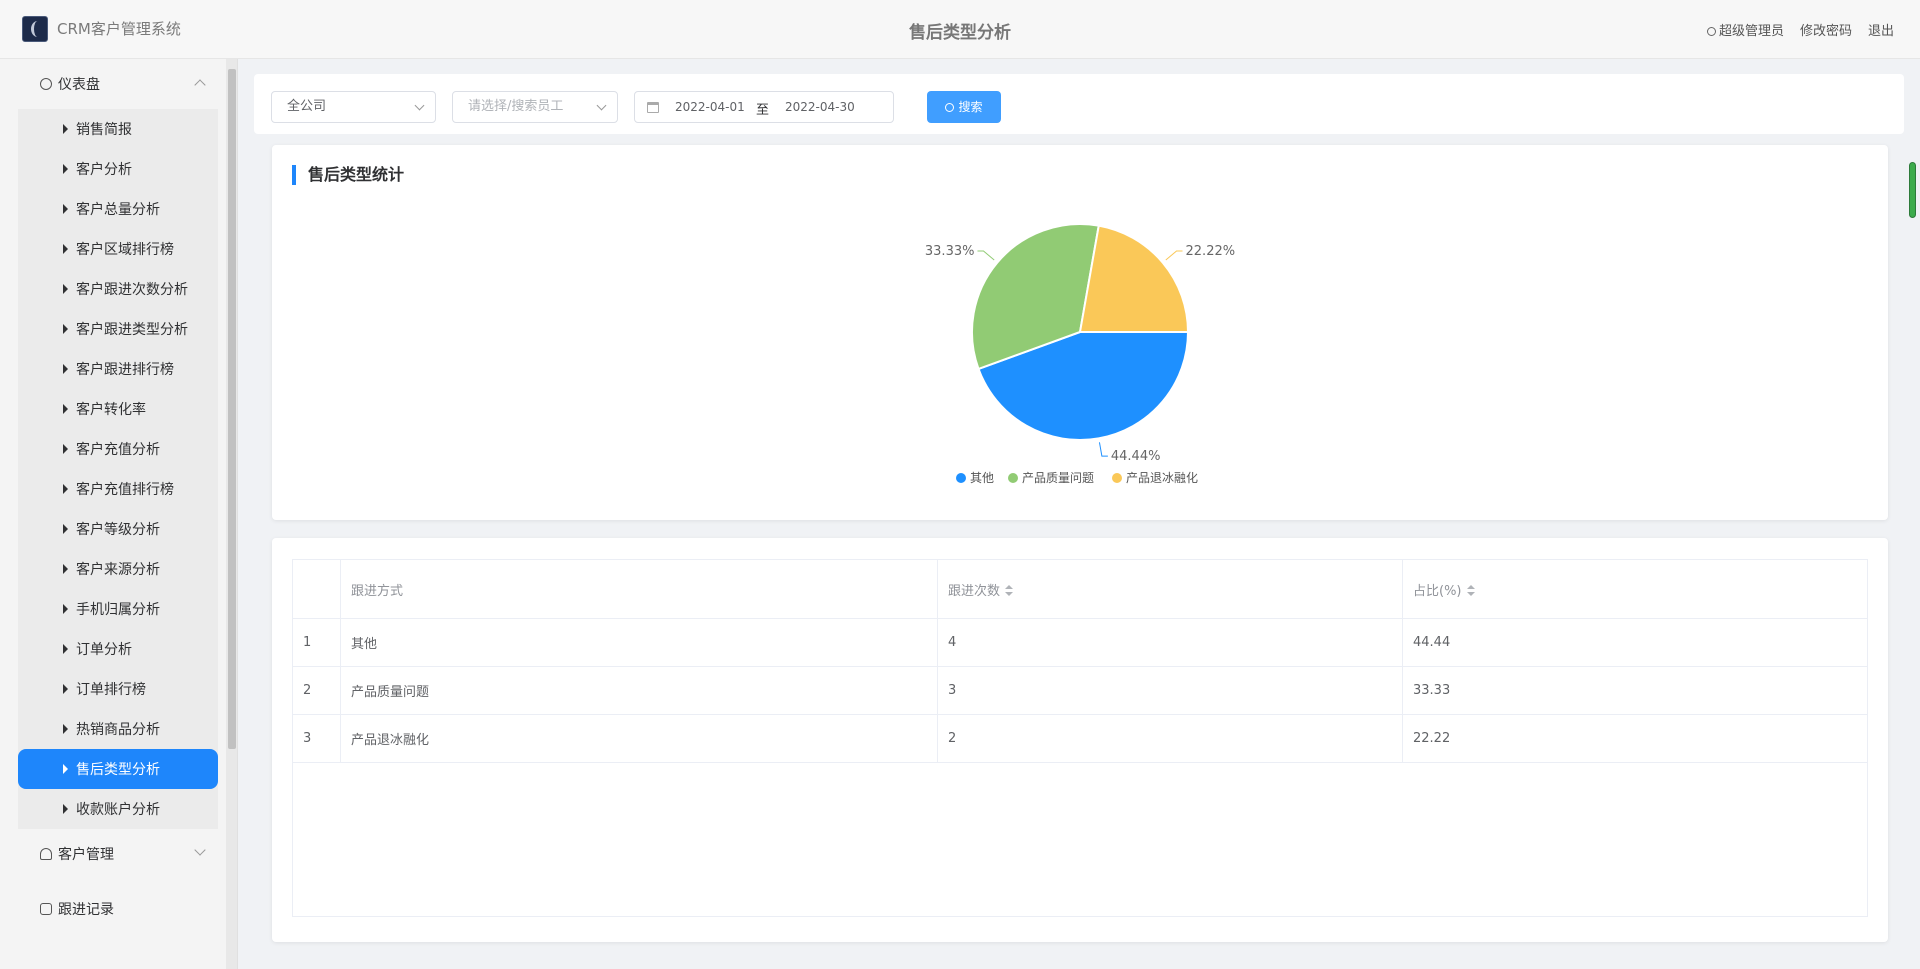 This screenshot has height=969, width=1920. I want to click on sidebar-item: 客户等级分析, so click(118, 529).